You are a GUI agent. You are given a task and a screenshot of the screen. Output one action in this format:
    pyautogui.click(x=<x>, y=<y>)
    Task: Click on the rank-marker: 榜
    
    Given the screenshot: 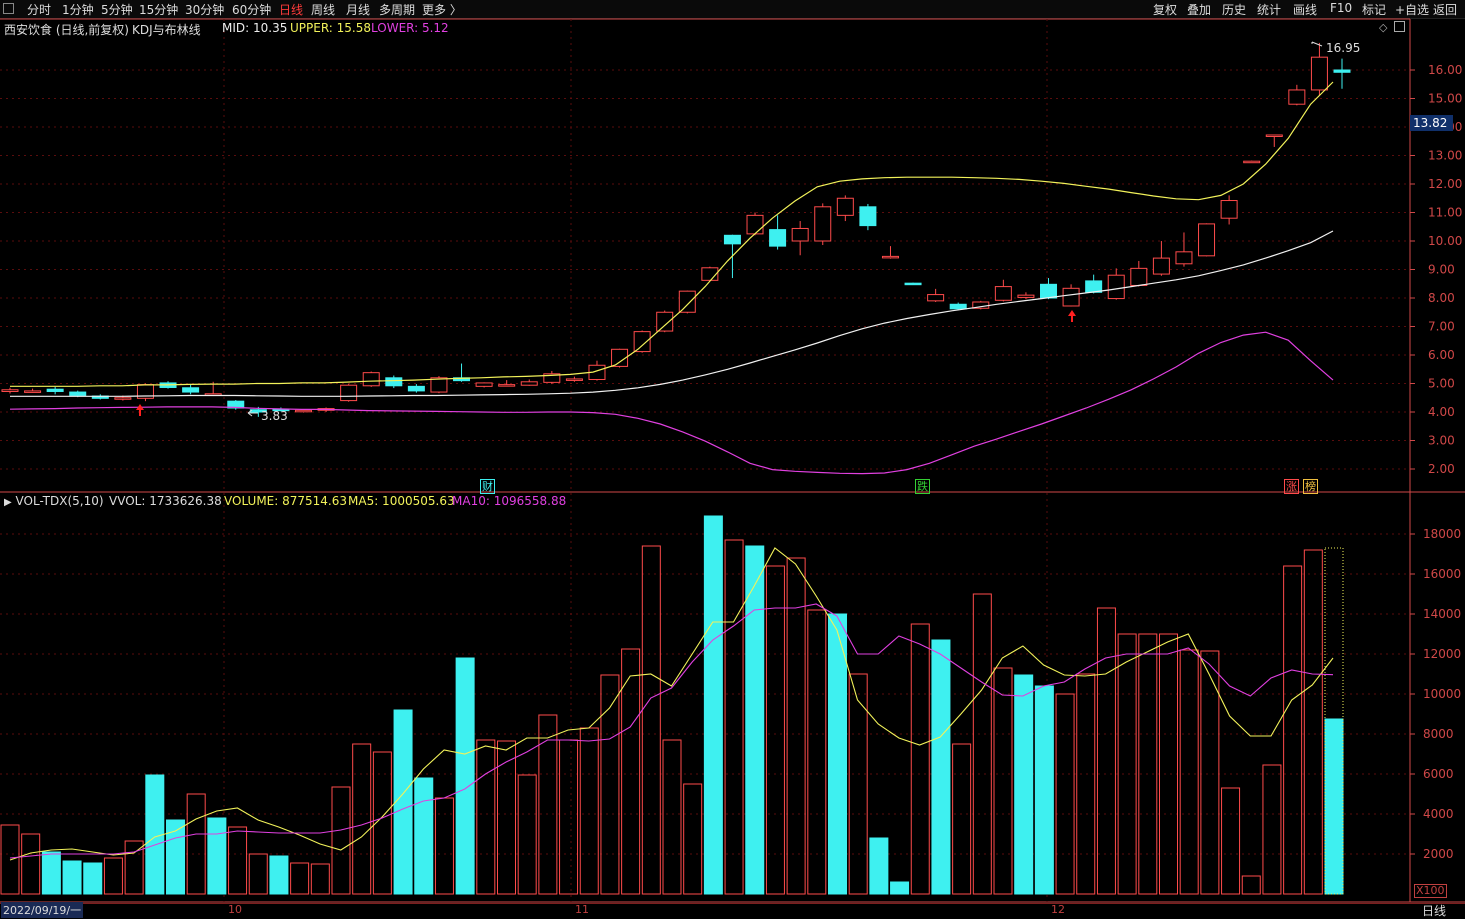 What is the action you would take?
    pyautogui.click(x=1310, y=486)
    